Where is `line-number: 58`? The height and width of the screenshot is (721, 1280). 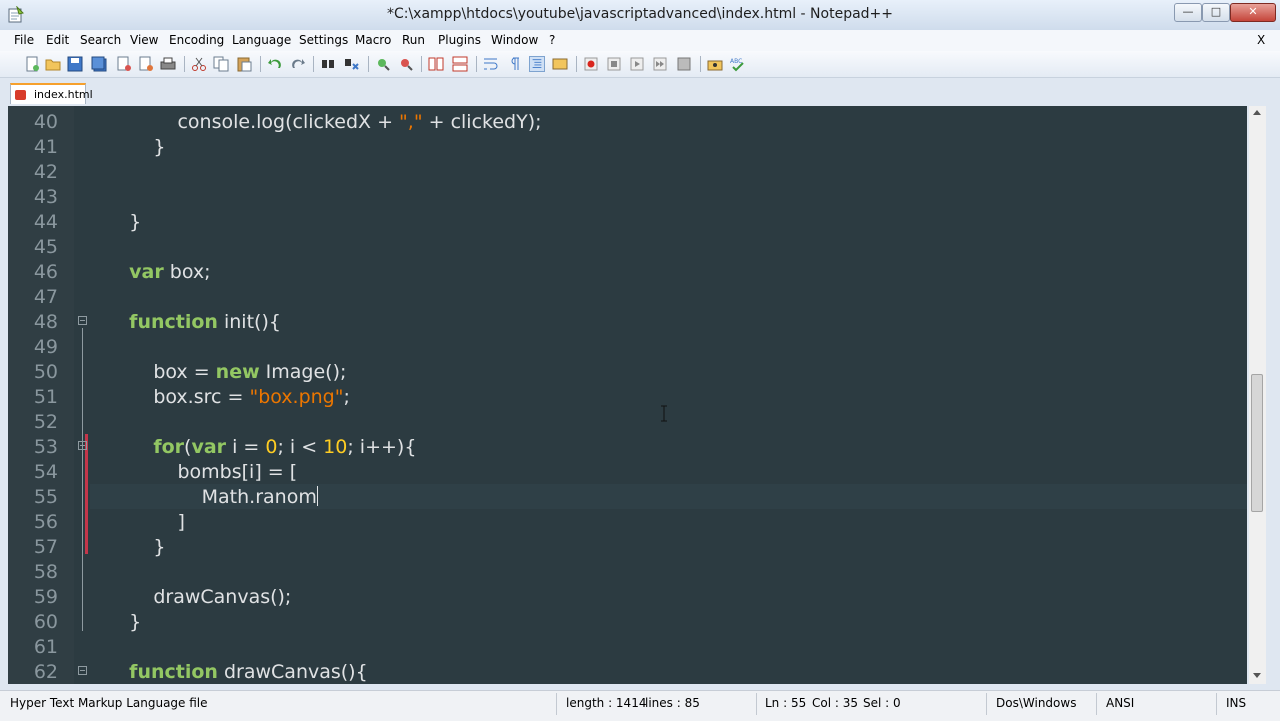 line-number: 58 is located at coordinates (45, 572).